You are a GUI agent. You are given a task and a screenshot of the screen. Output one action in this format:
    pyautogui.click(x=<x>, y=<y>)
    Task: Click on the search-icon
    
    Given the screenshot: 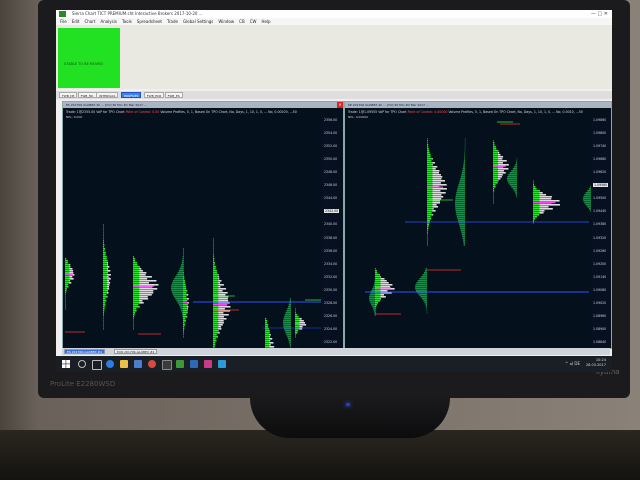 What is the action you would take?
    pyautogui.click(x=82, y=364)
    